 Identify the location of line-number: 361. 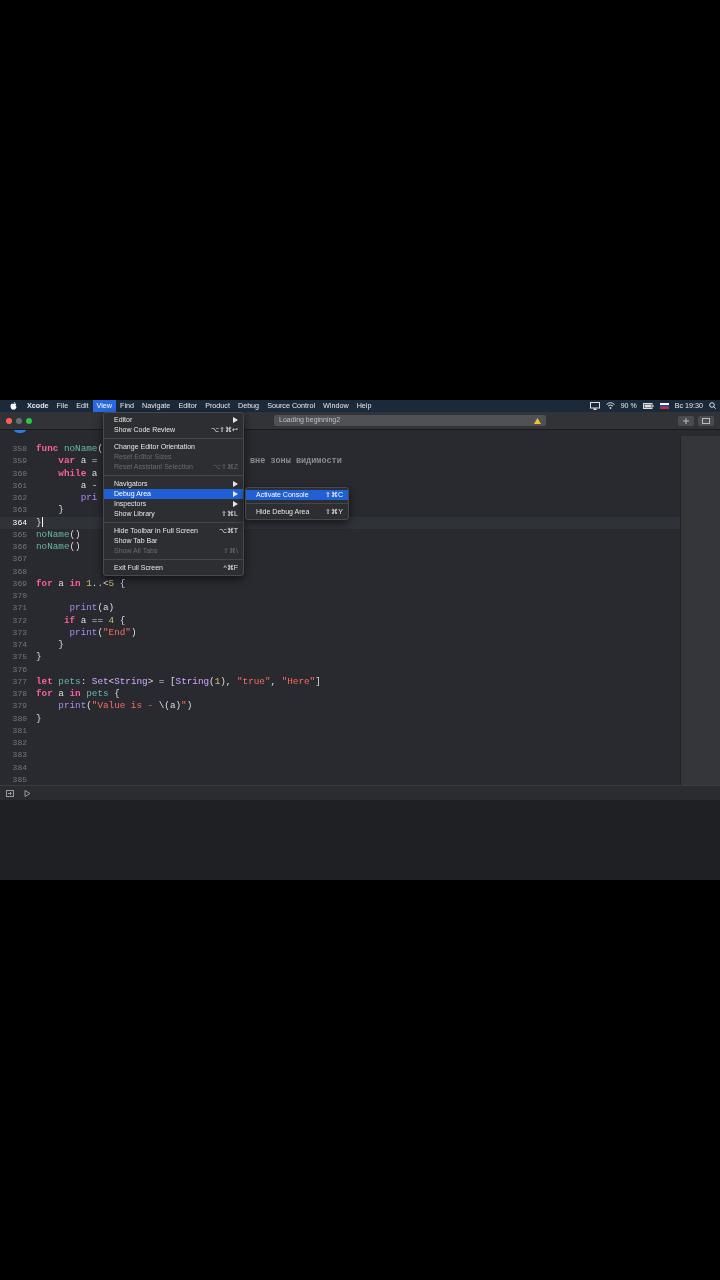
(19, 485).